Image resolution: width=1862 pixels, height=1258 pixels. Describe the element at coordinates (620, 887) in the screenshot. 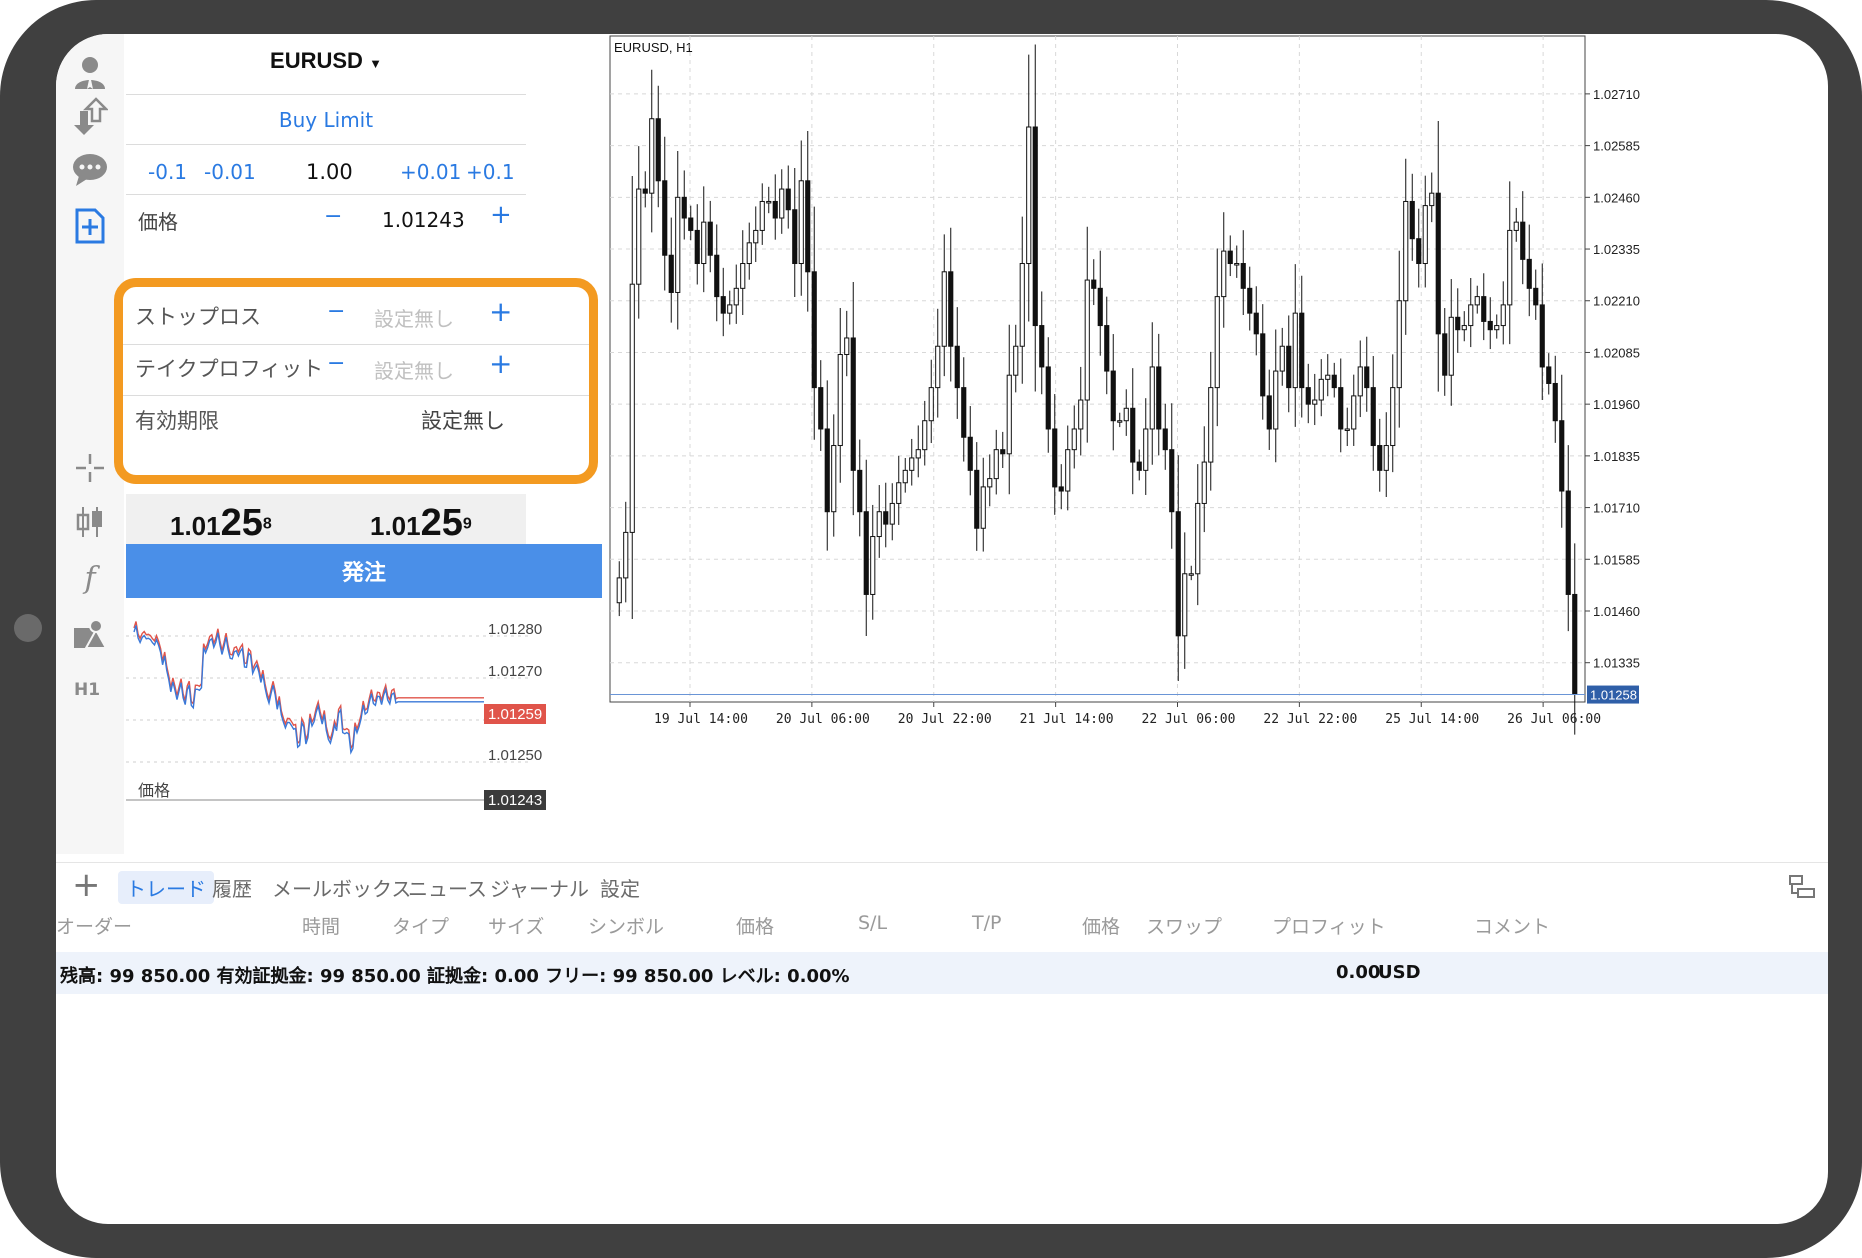

I see `tab-settings: 設定` at that location.